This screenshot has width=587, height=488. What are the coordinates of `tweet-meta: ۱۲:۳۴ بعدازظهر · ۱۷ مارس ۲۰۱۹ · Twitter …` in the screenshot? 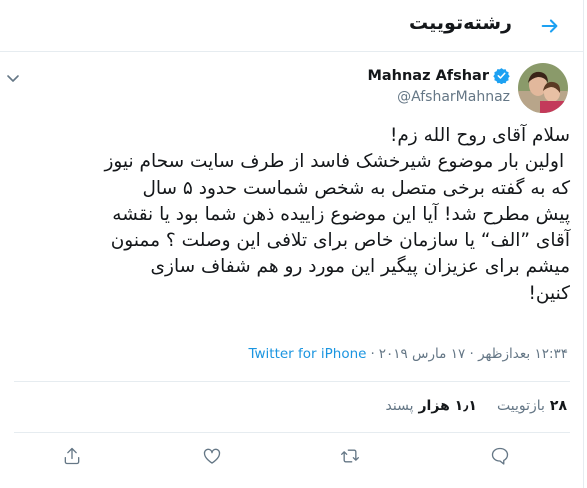 It's located at (408, 354).